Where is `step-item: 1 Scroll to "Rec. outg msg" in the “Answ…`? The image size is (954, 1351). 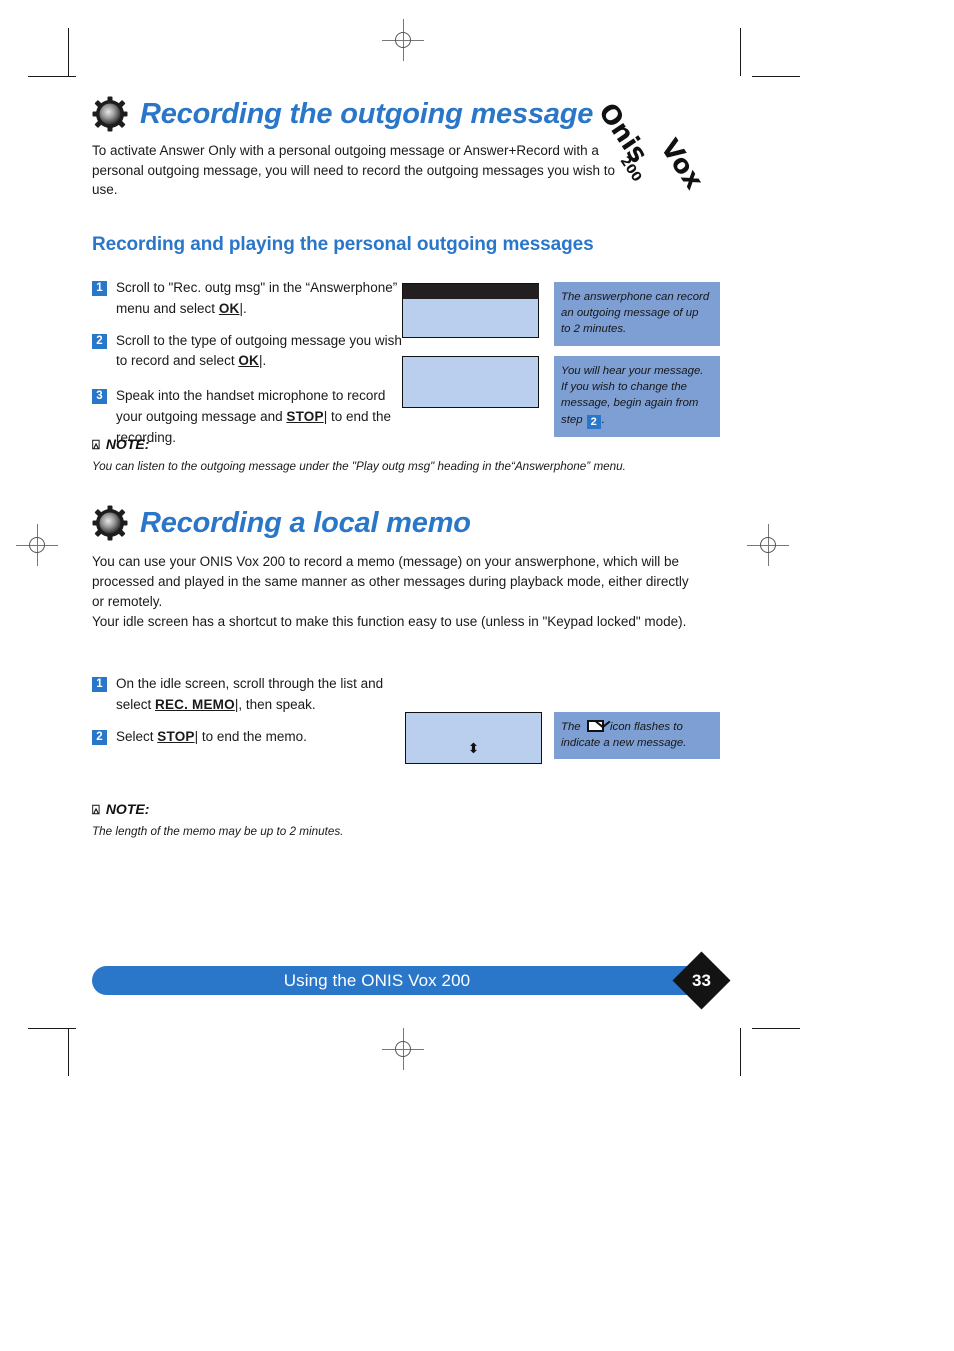
step-item: 1 Scroll to "Rec. outg msg" in the “Answ… is located at coordinates (252, 299).